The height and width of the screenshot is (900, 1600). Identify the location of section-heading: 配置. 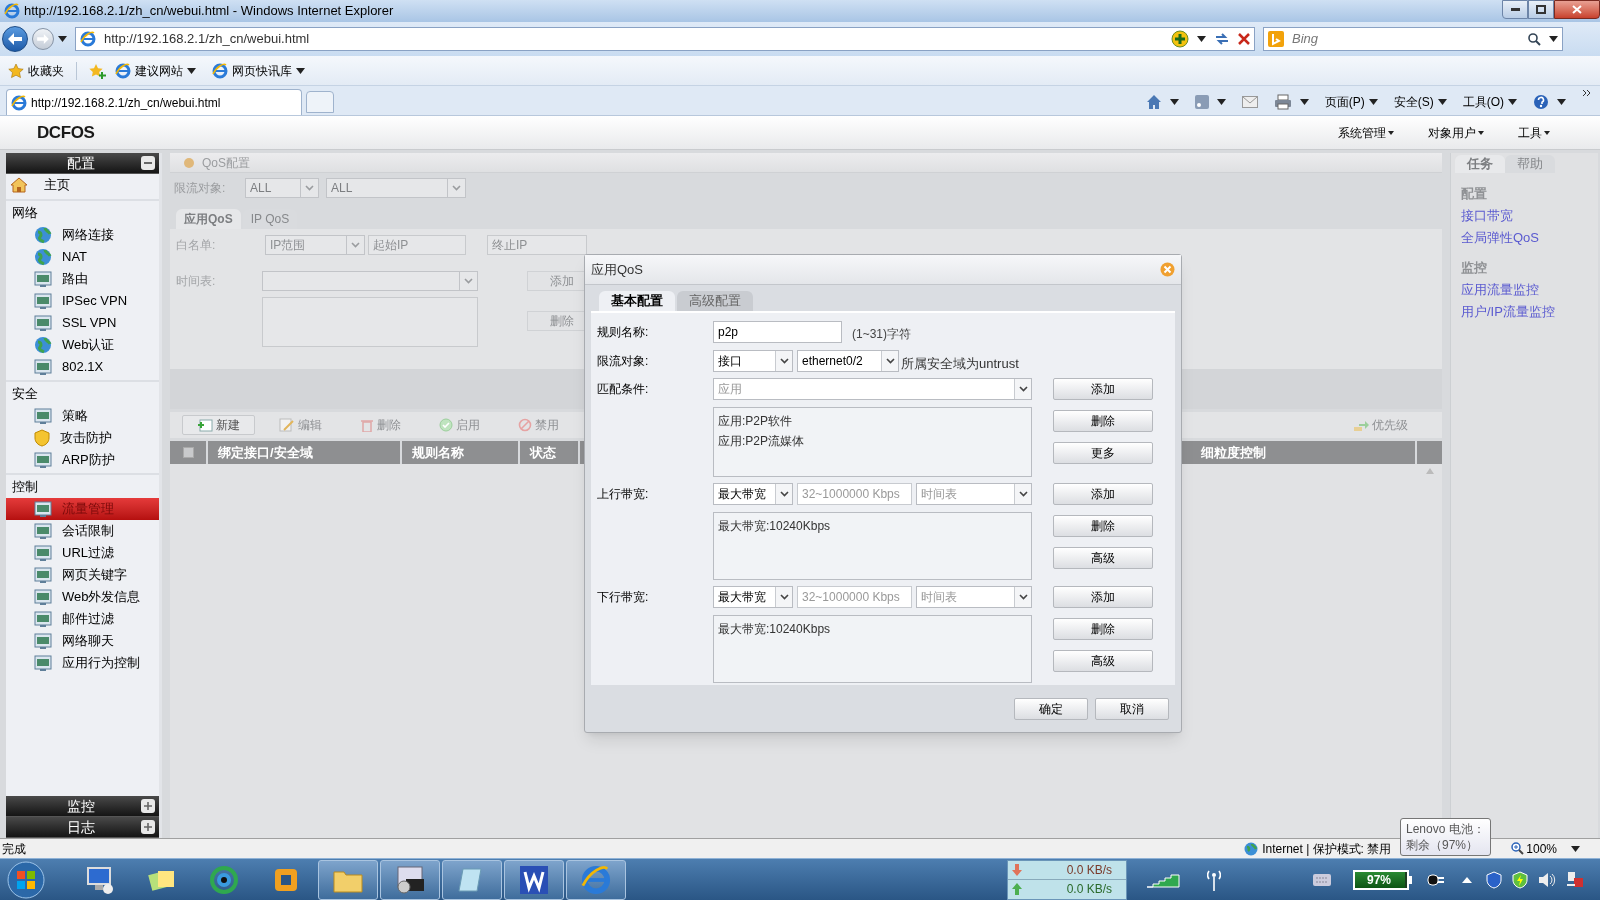
(1474, 194).